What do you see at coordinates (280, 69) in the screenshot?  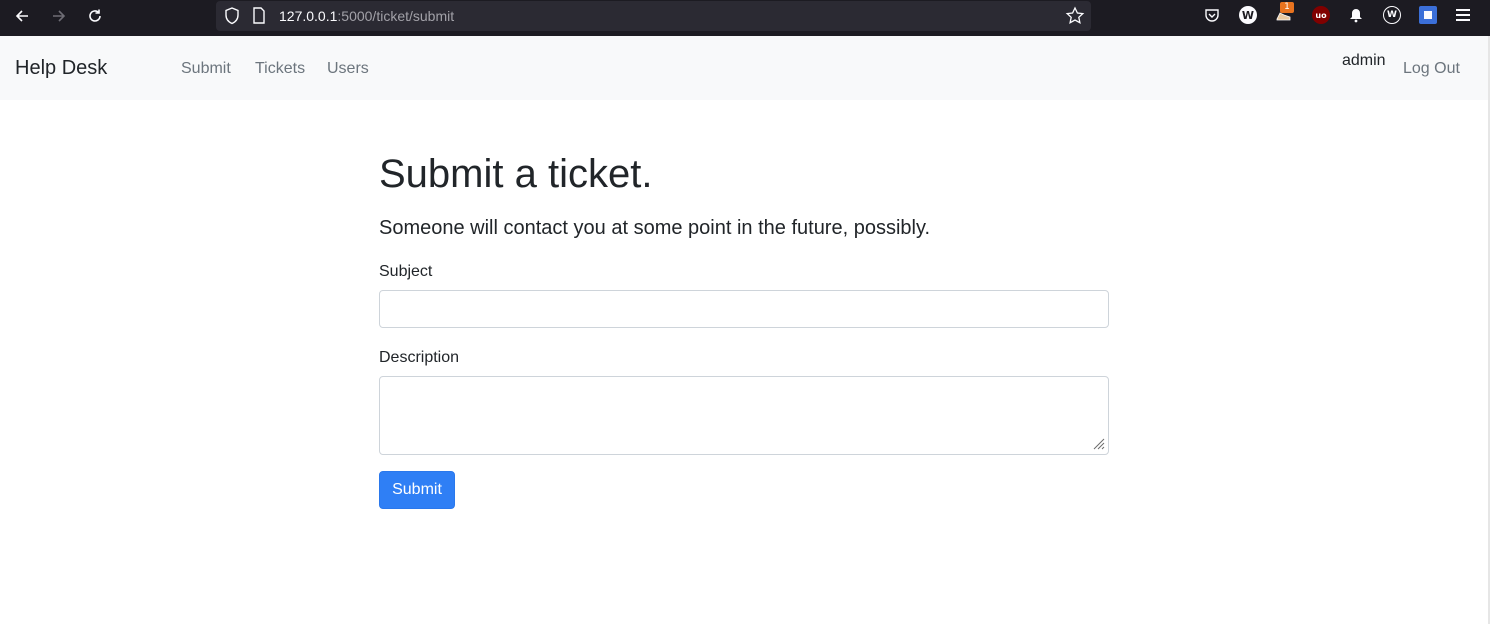 I see `nav-link-tickets: Tickets` at bounding box center [280, 69].